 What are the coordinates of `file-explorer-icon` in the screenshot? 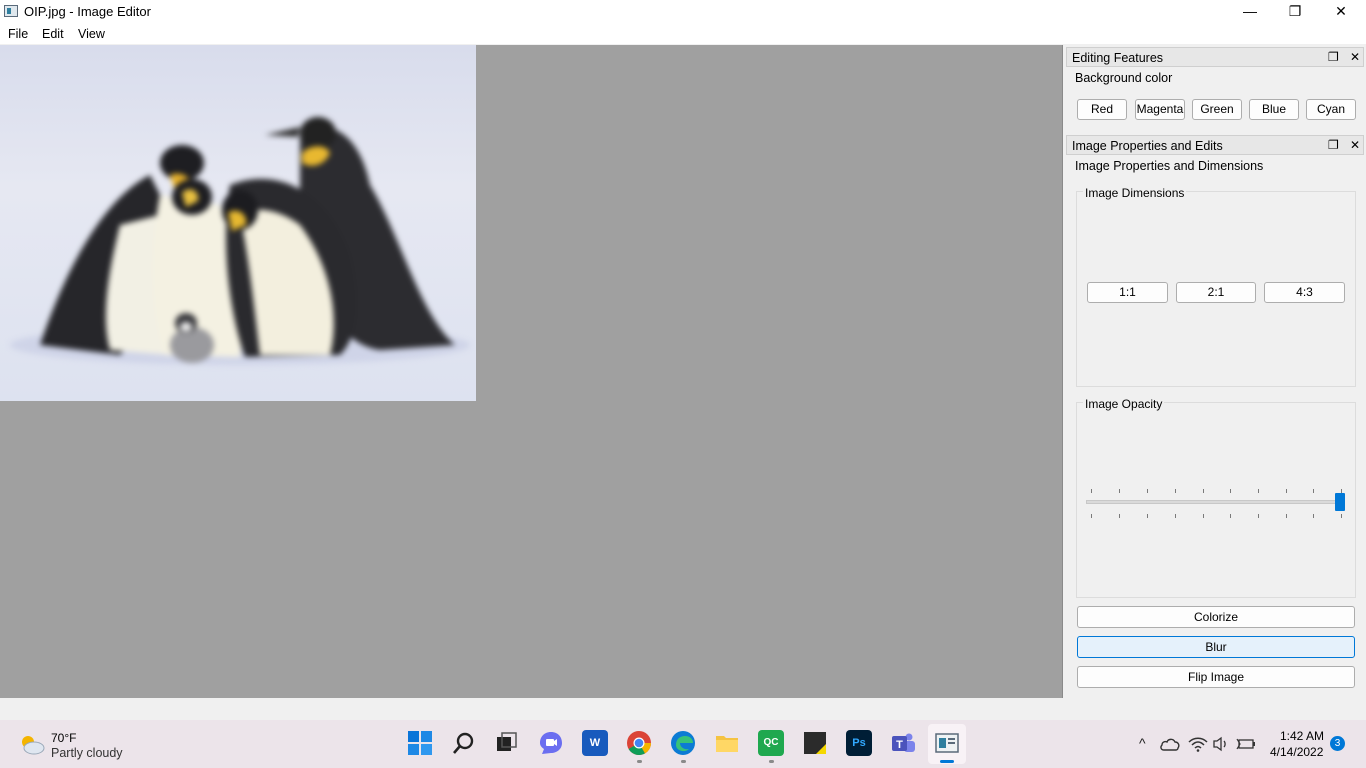 It's located at (727, 743).